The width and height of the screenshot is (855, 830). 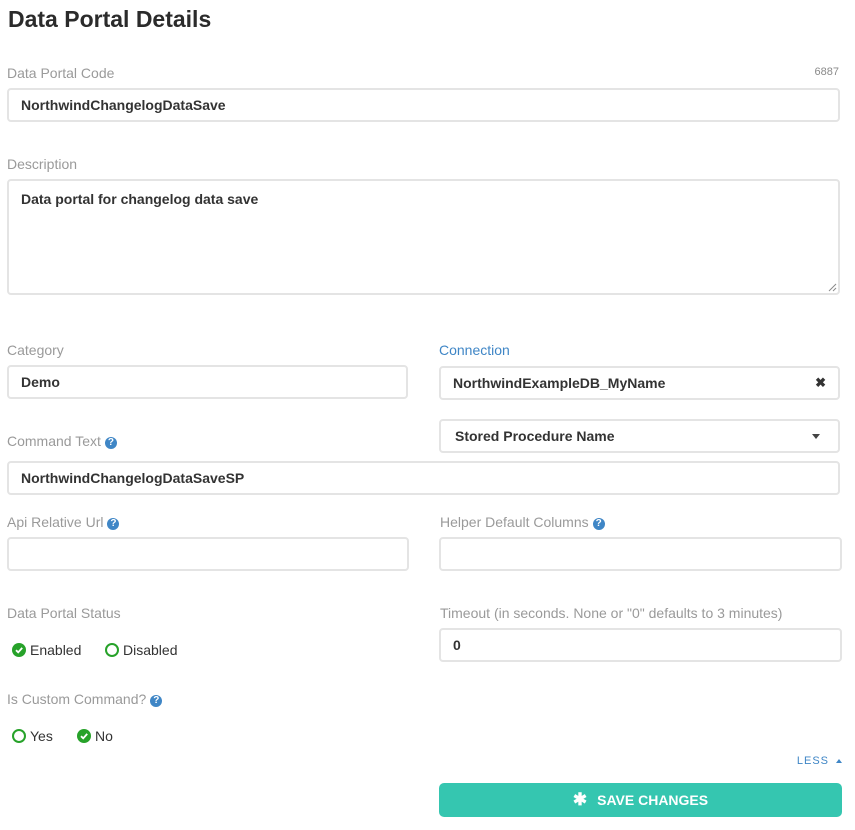 What do you see at coordinates (56, 650) in the screenshot?
I see `status-enabled-label: Enabled` at bounding box center [56, 650].